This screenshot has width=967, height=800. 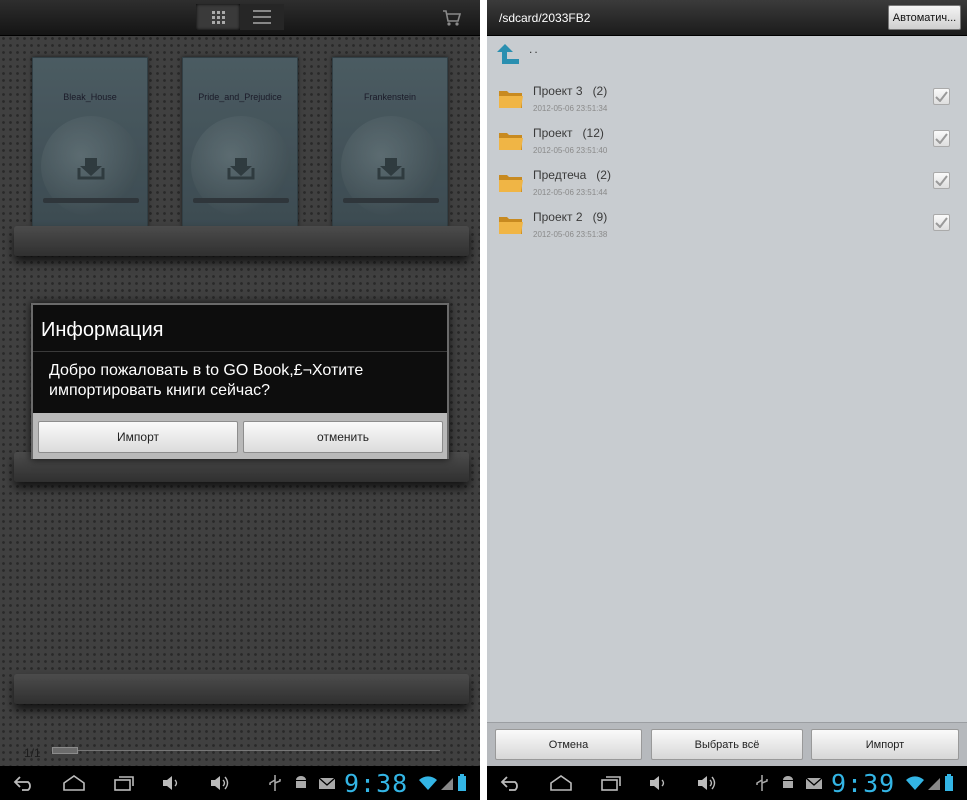 I want to click on list-view-icon, so click(x=262, y=17).